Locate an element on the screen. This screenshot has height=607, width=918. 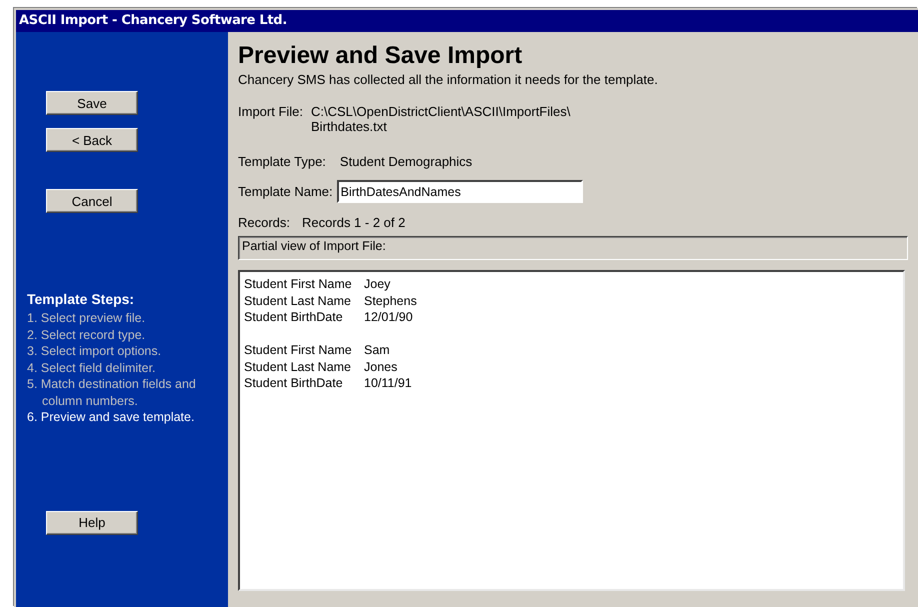
field-label: Records: is located at coordinates (264, 222).